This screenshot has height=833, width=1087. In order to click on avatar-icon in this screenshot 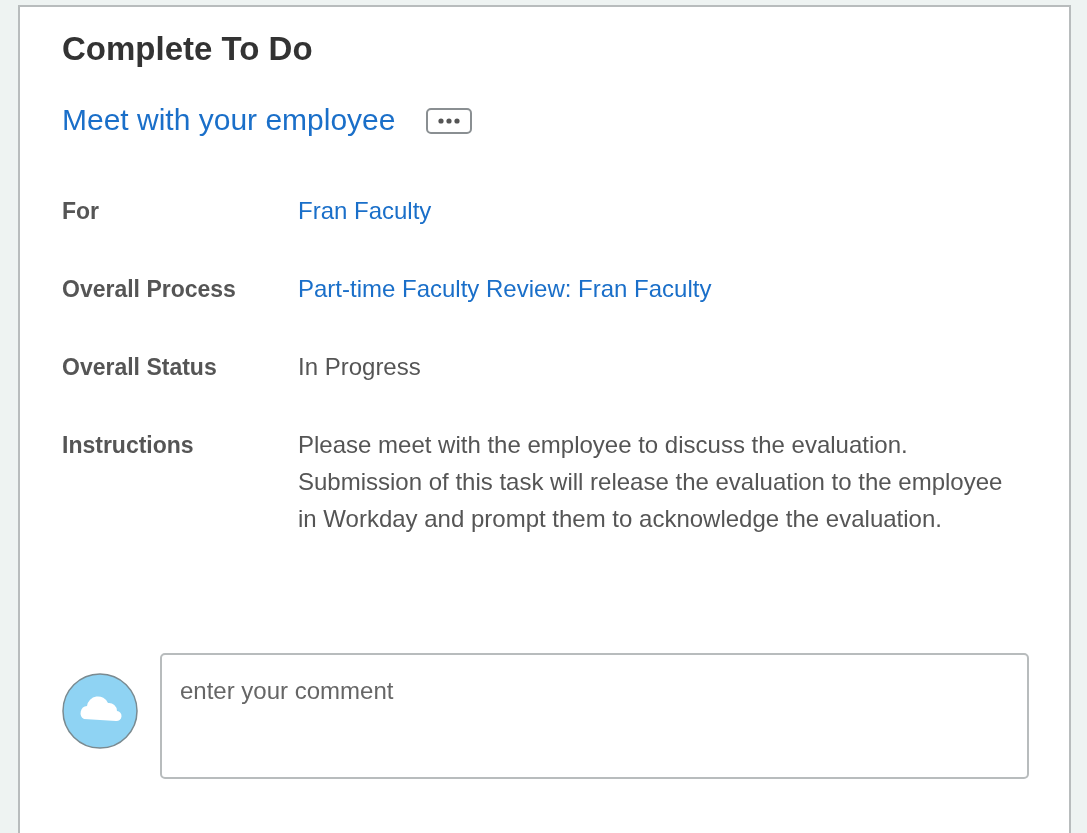, I will do `click(100, 711)`.